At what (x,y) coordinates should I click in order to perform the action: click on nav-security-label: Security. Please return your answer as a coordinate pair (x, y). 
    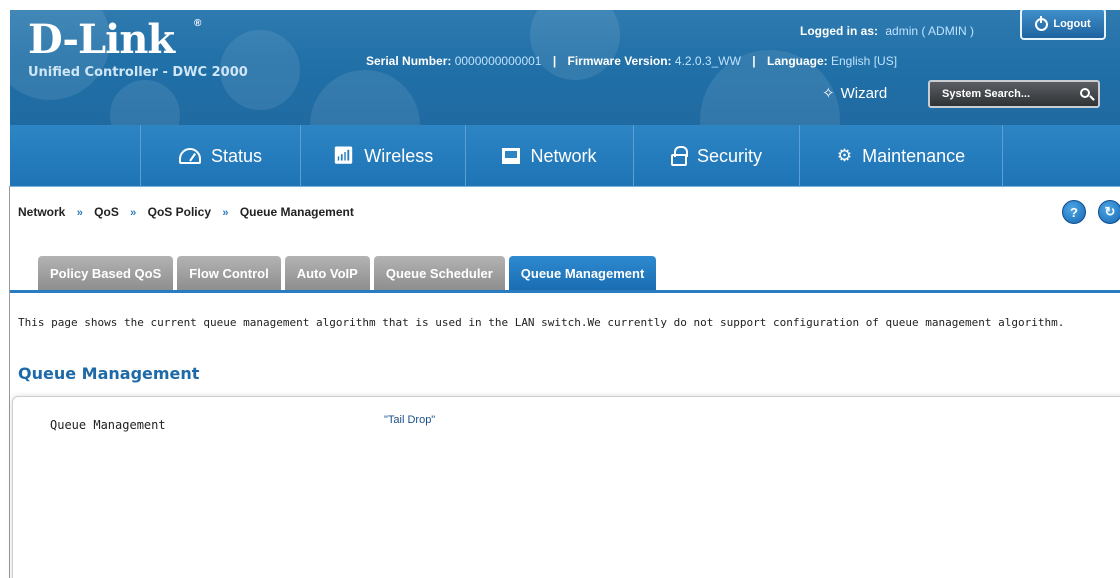
    Looking at the image, I should click on (729, 155).